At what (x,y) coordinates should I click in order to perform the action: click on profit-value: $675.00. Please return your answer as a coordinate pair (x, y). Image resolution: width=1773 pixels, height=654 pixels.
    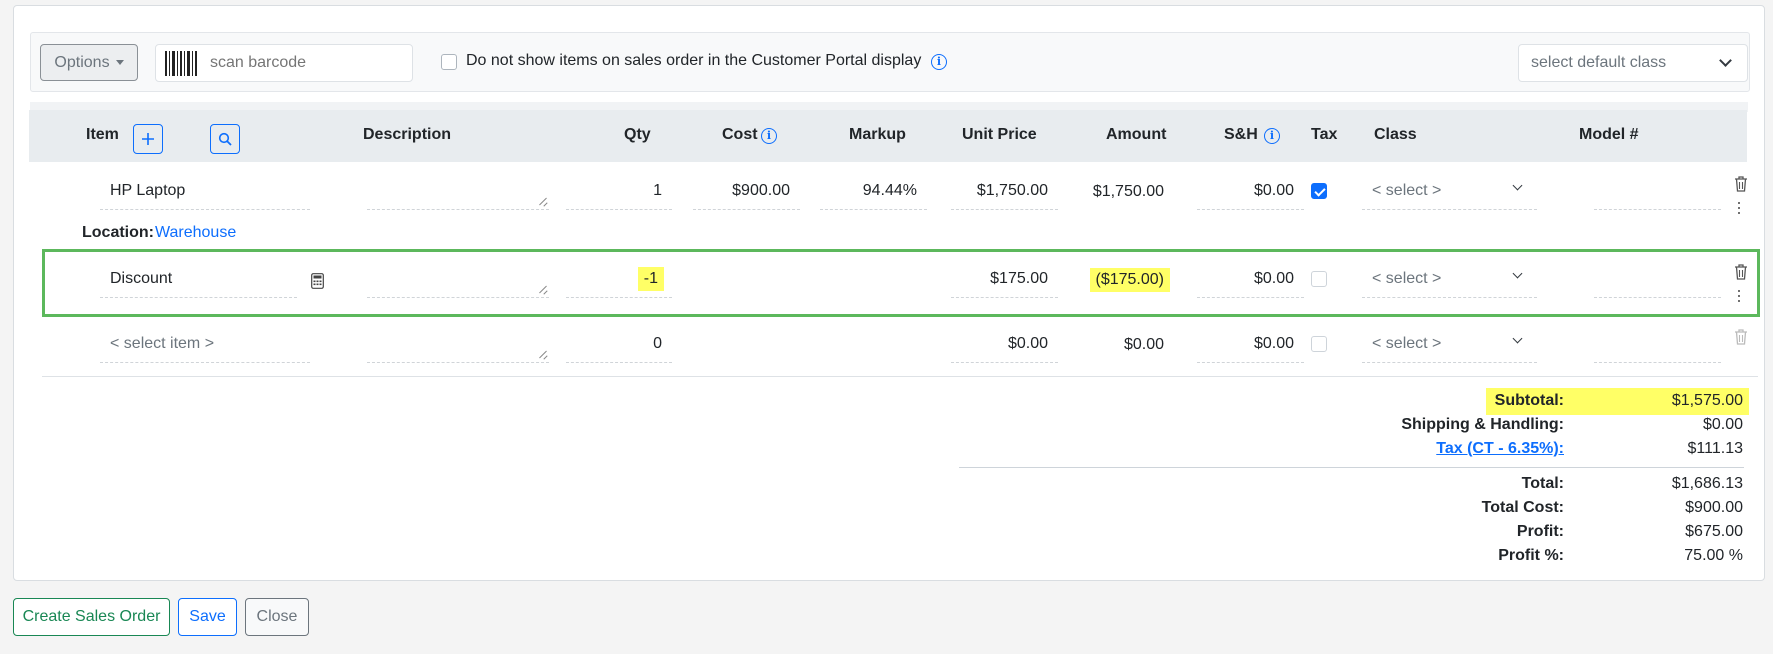
    Looking at the image, I should click on (1714, 531).